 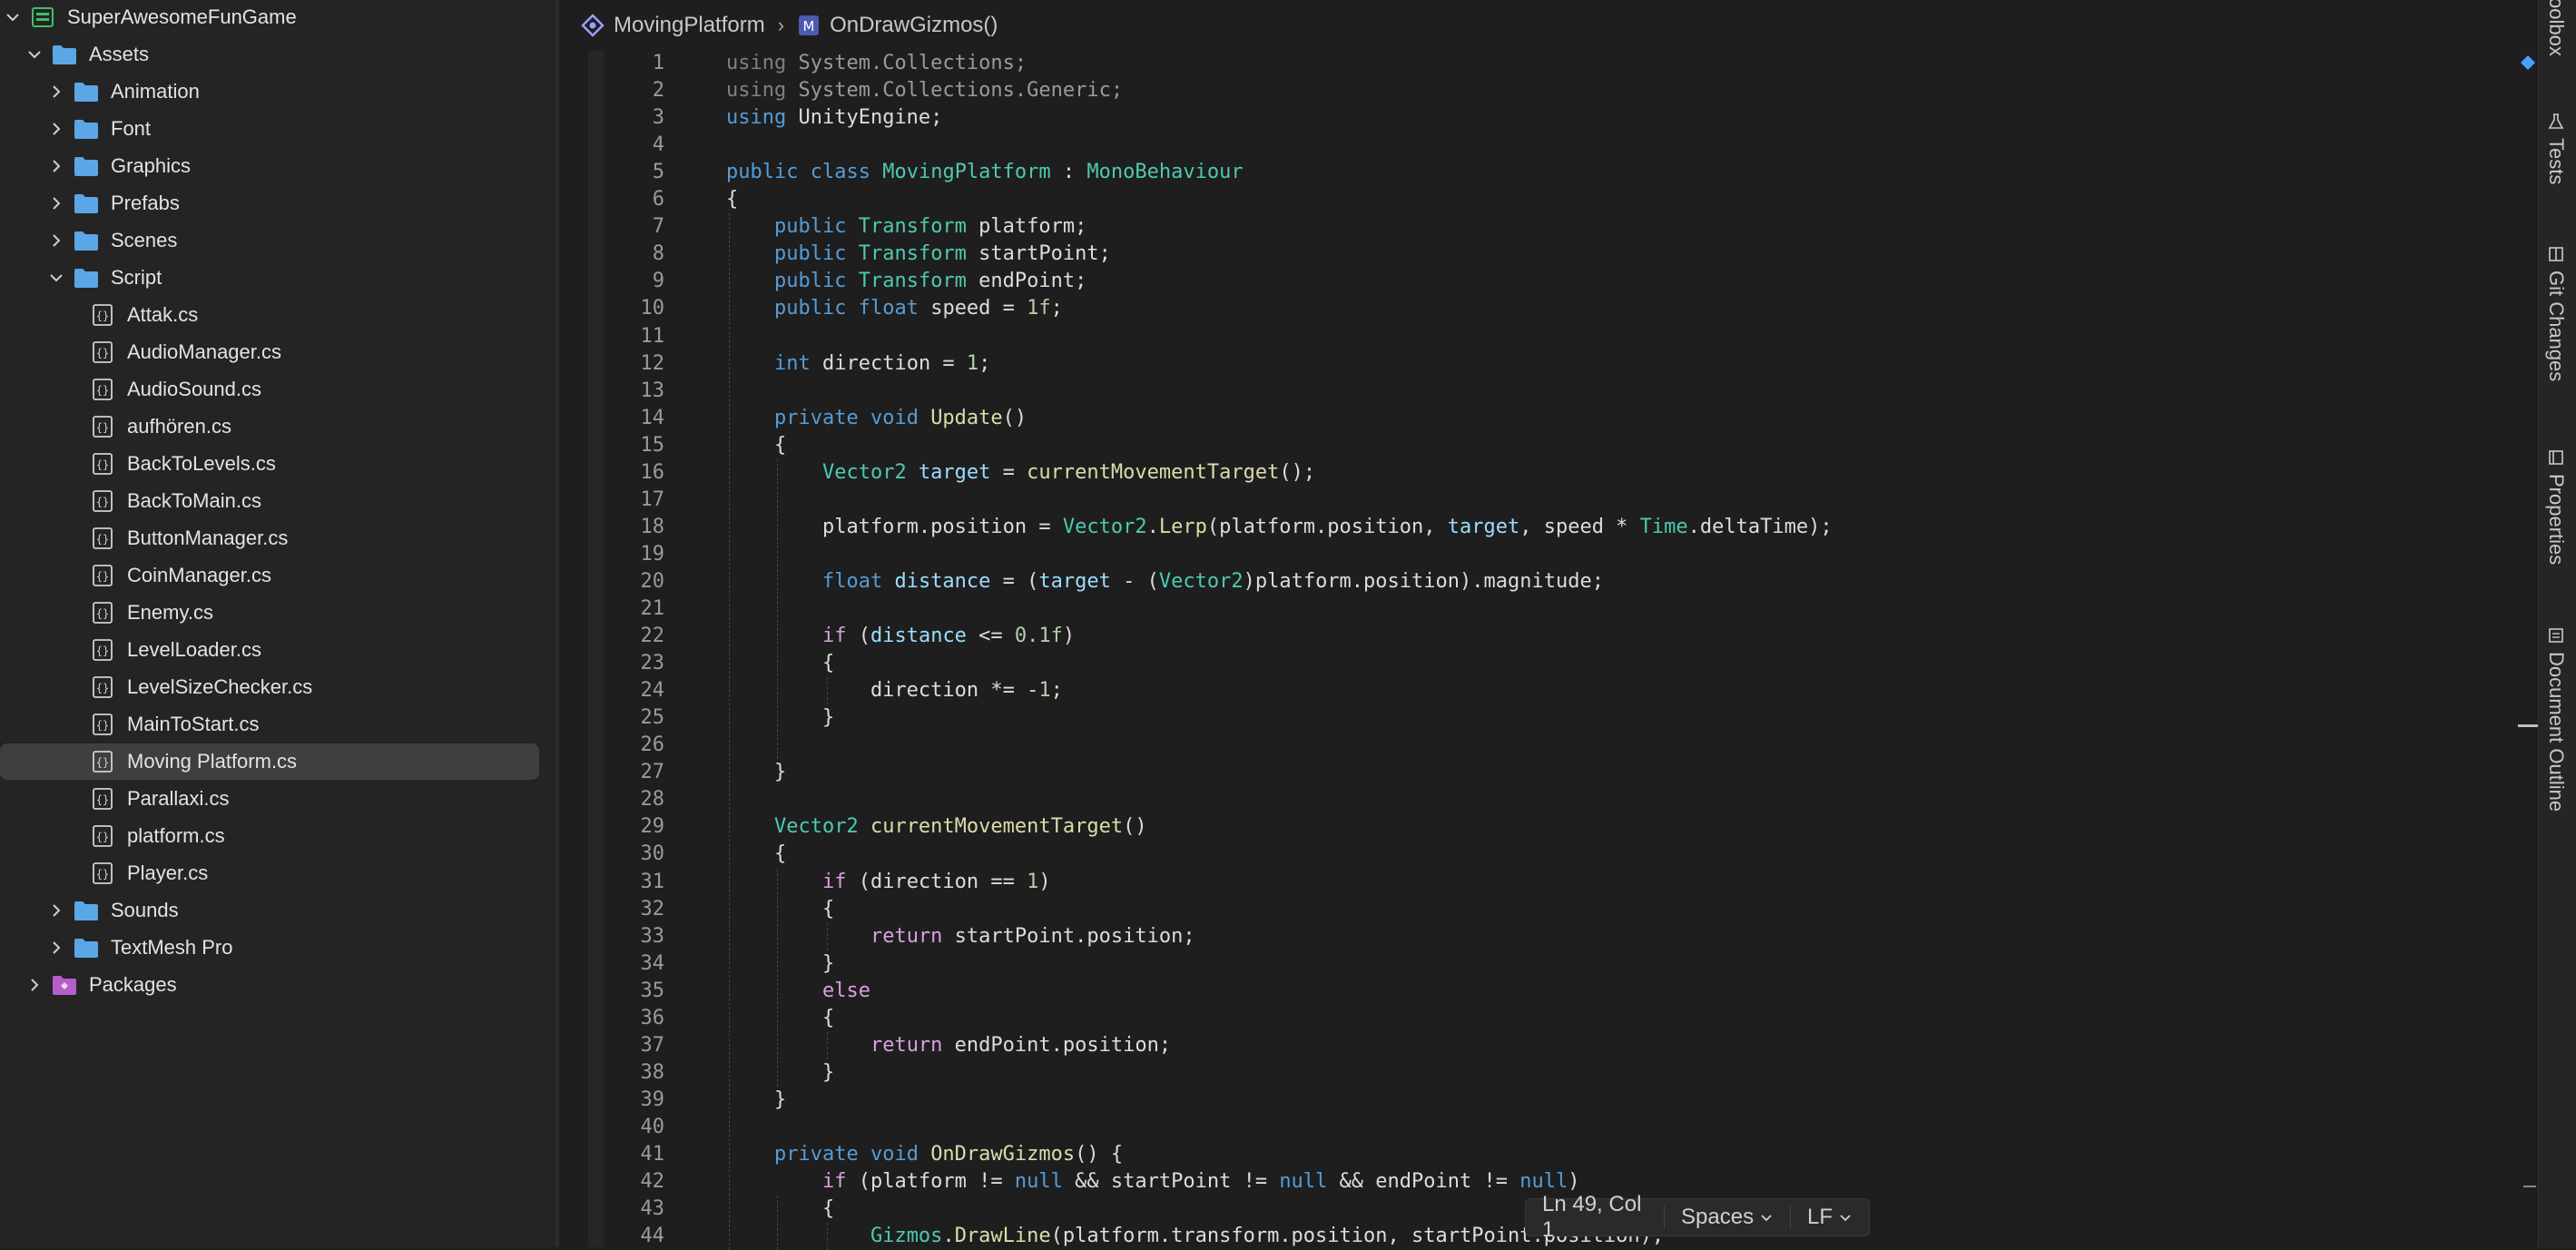 I want to click on tab-document-outline: Document Outline, so click(x=2556, y=719).